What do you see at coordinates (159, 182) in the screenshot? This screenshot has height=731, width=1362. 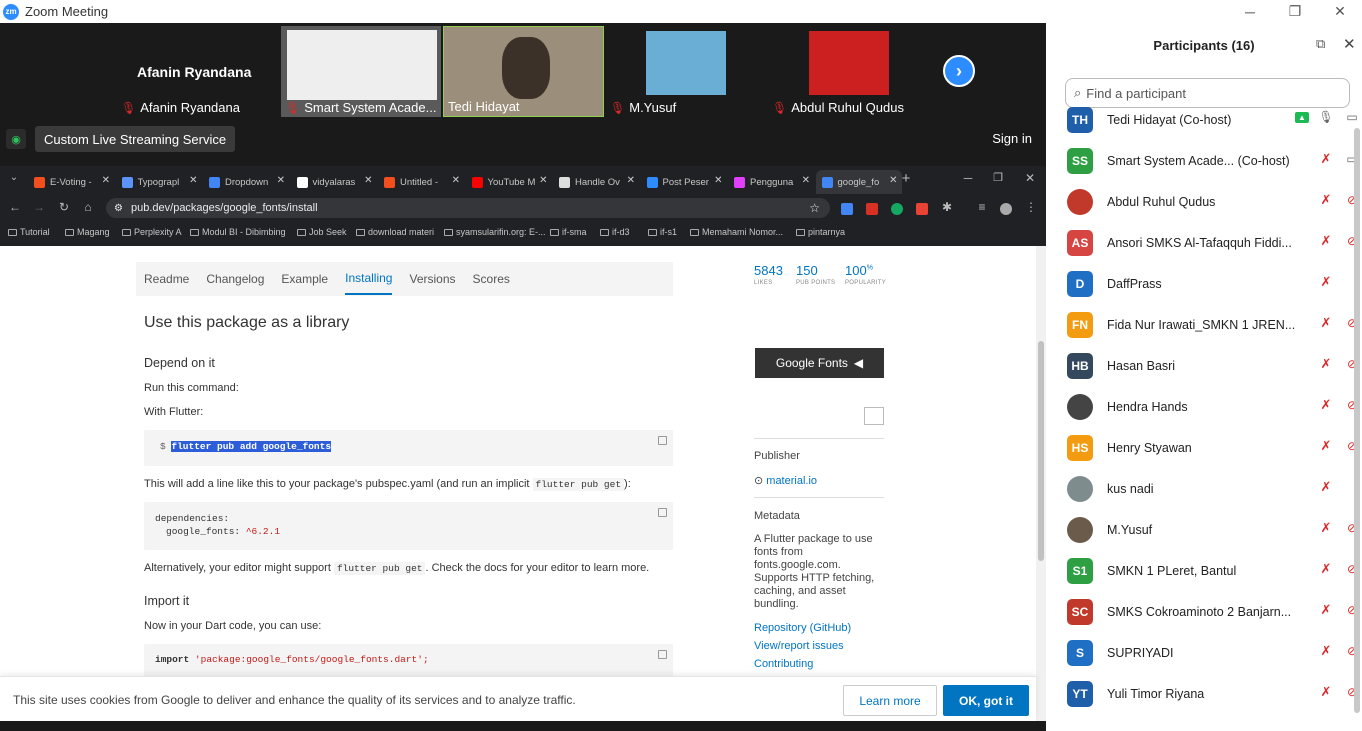 I see `browser-tab: Typograpl ✕` at bounding box center [159, 182].